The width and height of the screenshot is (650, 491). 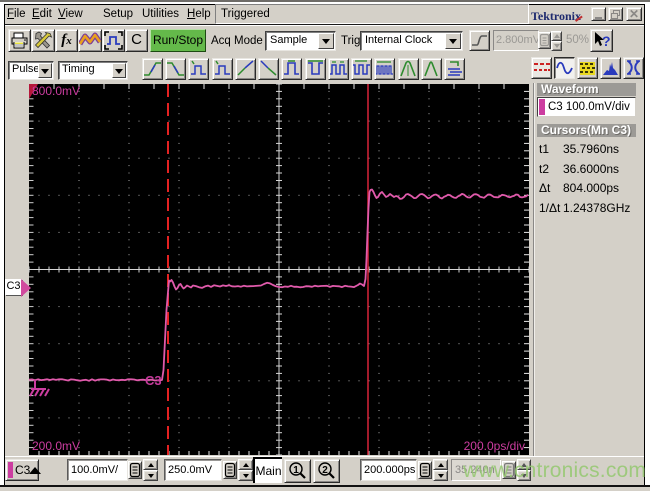 I want to click on svg-text: 200.0ps/div, so click(x=494, y=446).